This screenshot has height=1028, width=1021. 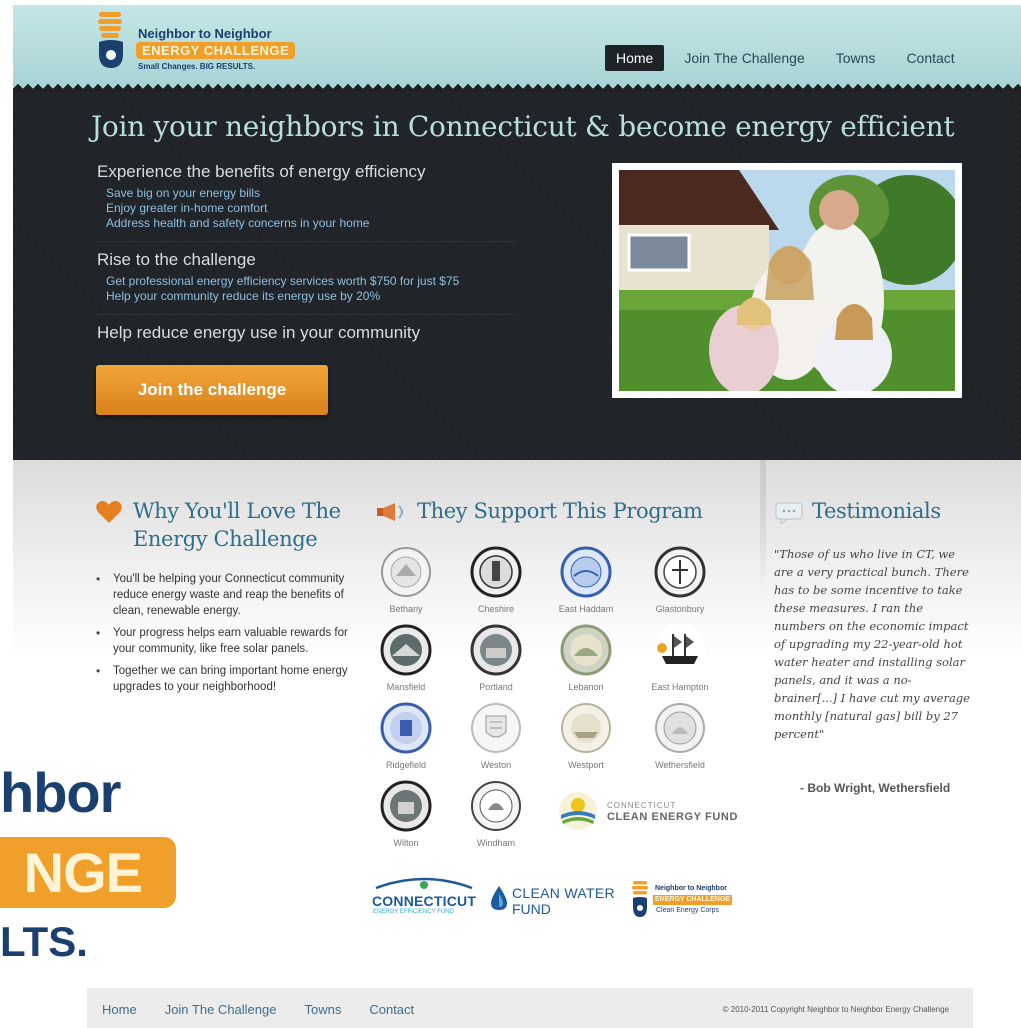 What do you see at coordinates (875, 788) in the screenshot?
I see `testimonial-author: - Bob Wright, Wethersfield` at bounding box center [875, 788].